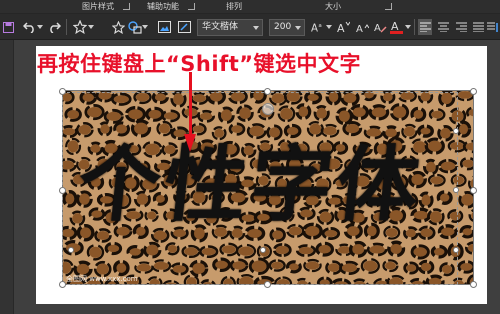  I want to click on font-size-combo: 200, so click(287, 27).